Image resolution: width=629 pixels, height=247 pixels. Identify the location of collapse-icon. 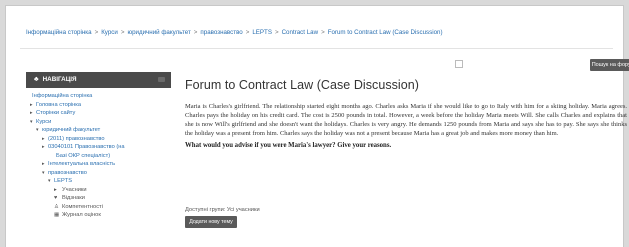
(161, 79).